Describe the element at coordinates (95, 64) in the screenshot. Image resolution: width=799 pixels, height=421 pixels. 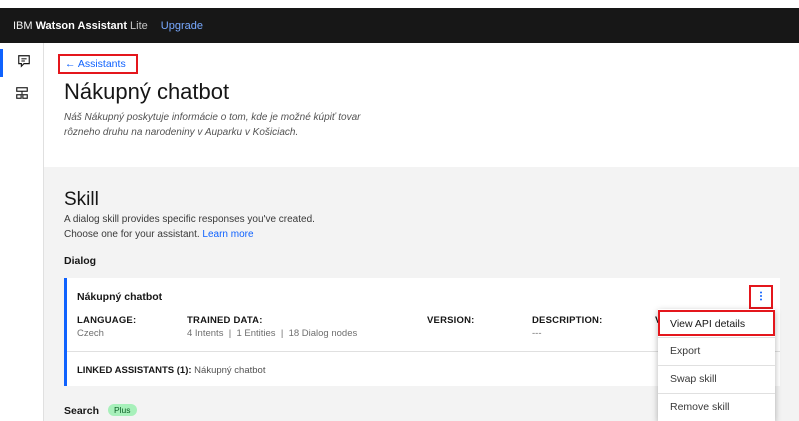
I see `back-to-assistants-link: ← Assistants` at that location.